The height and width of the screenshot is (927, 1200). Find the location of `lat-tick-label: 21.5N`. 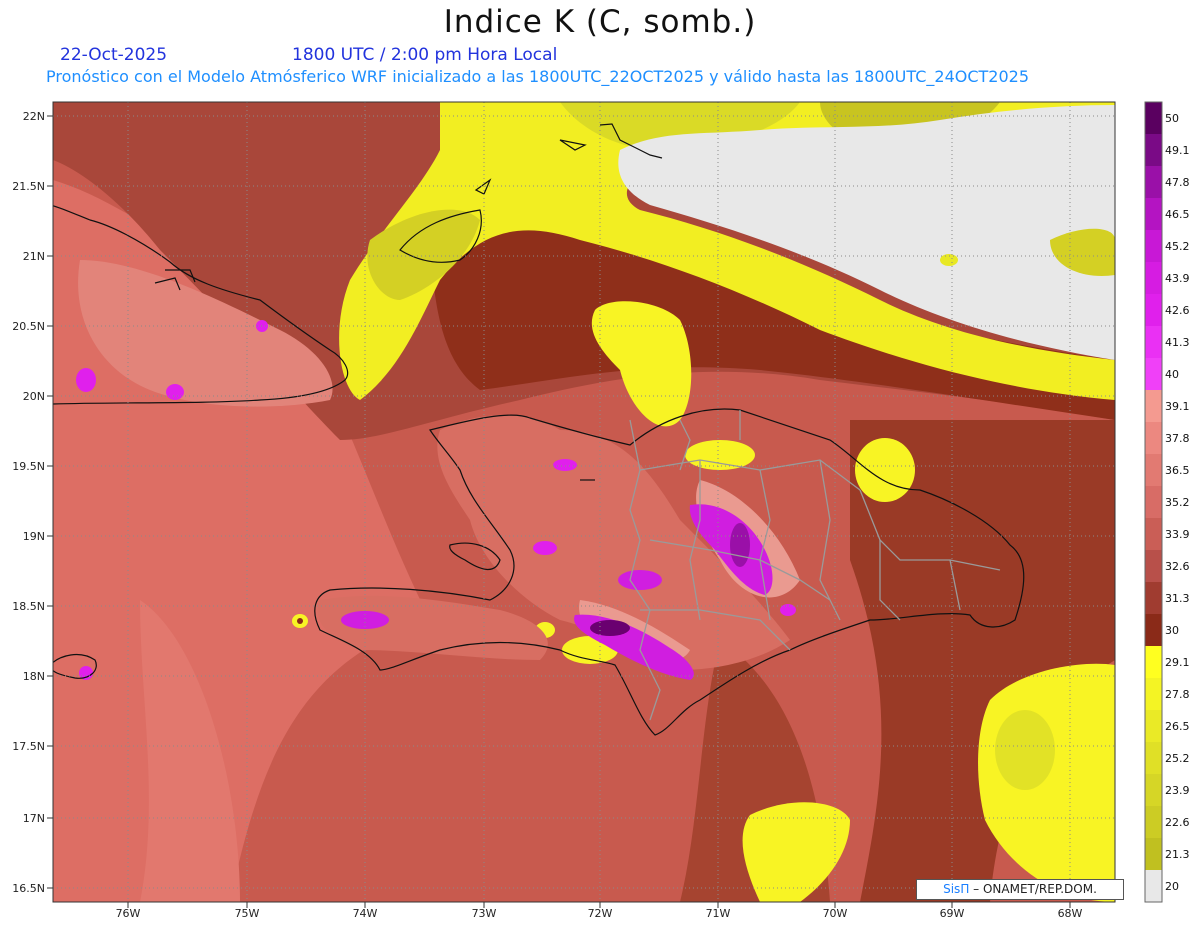

lat-tick-label: 21.5N is located at coordinates (28, 186).